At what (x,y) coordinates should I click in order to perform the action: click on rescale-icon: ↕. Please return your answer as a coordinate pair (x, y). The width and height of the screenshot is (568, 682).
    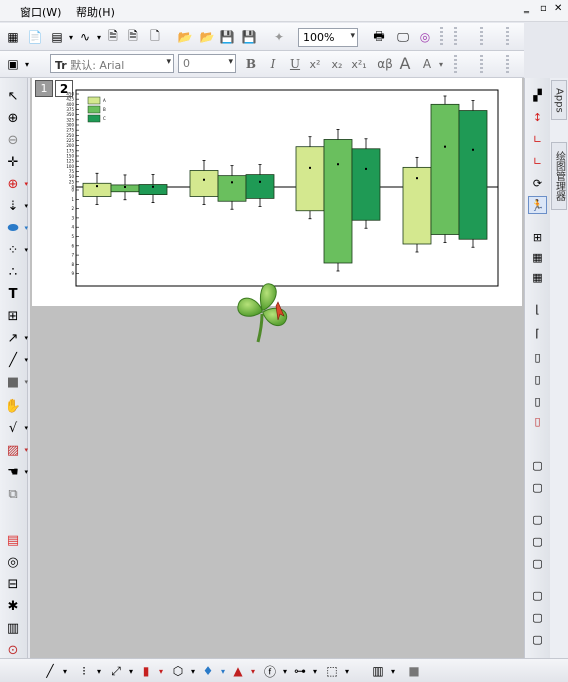
    Looking at the image, I should click on (537, 117).